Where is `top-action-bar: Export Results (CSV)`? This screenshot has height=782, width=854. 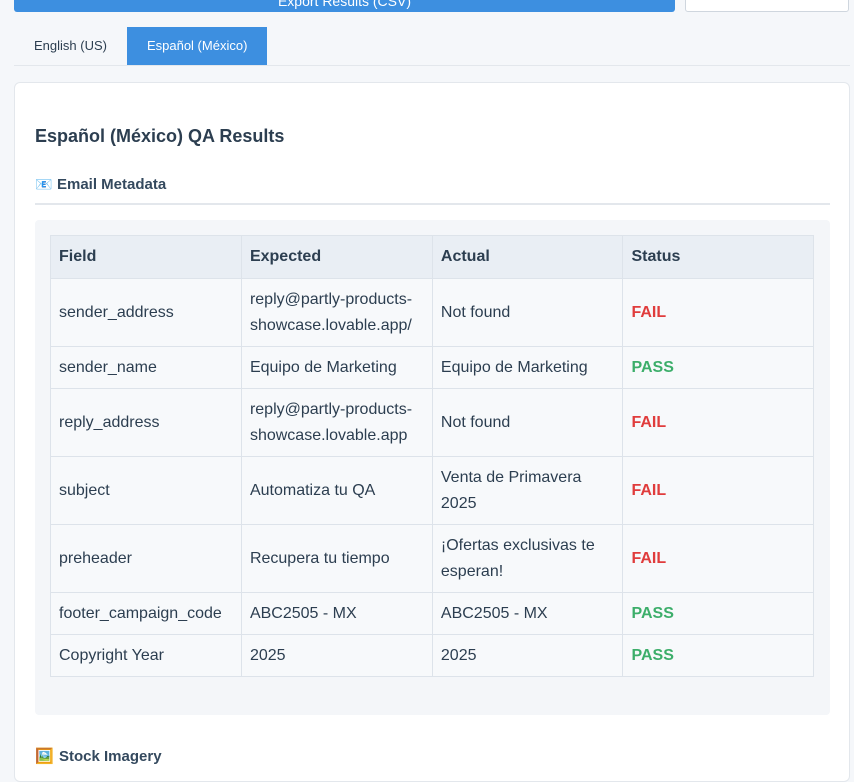 top-action-bar: Export Results (CSV) is located at coordinates (427, 7).